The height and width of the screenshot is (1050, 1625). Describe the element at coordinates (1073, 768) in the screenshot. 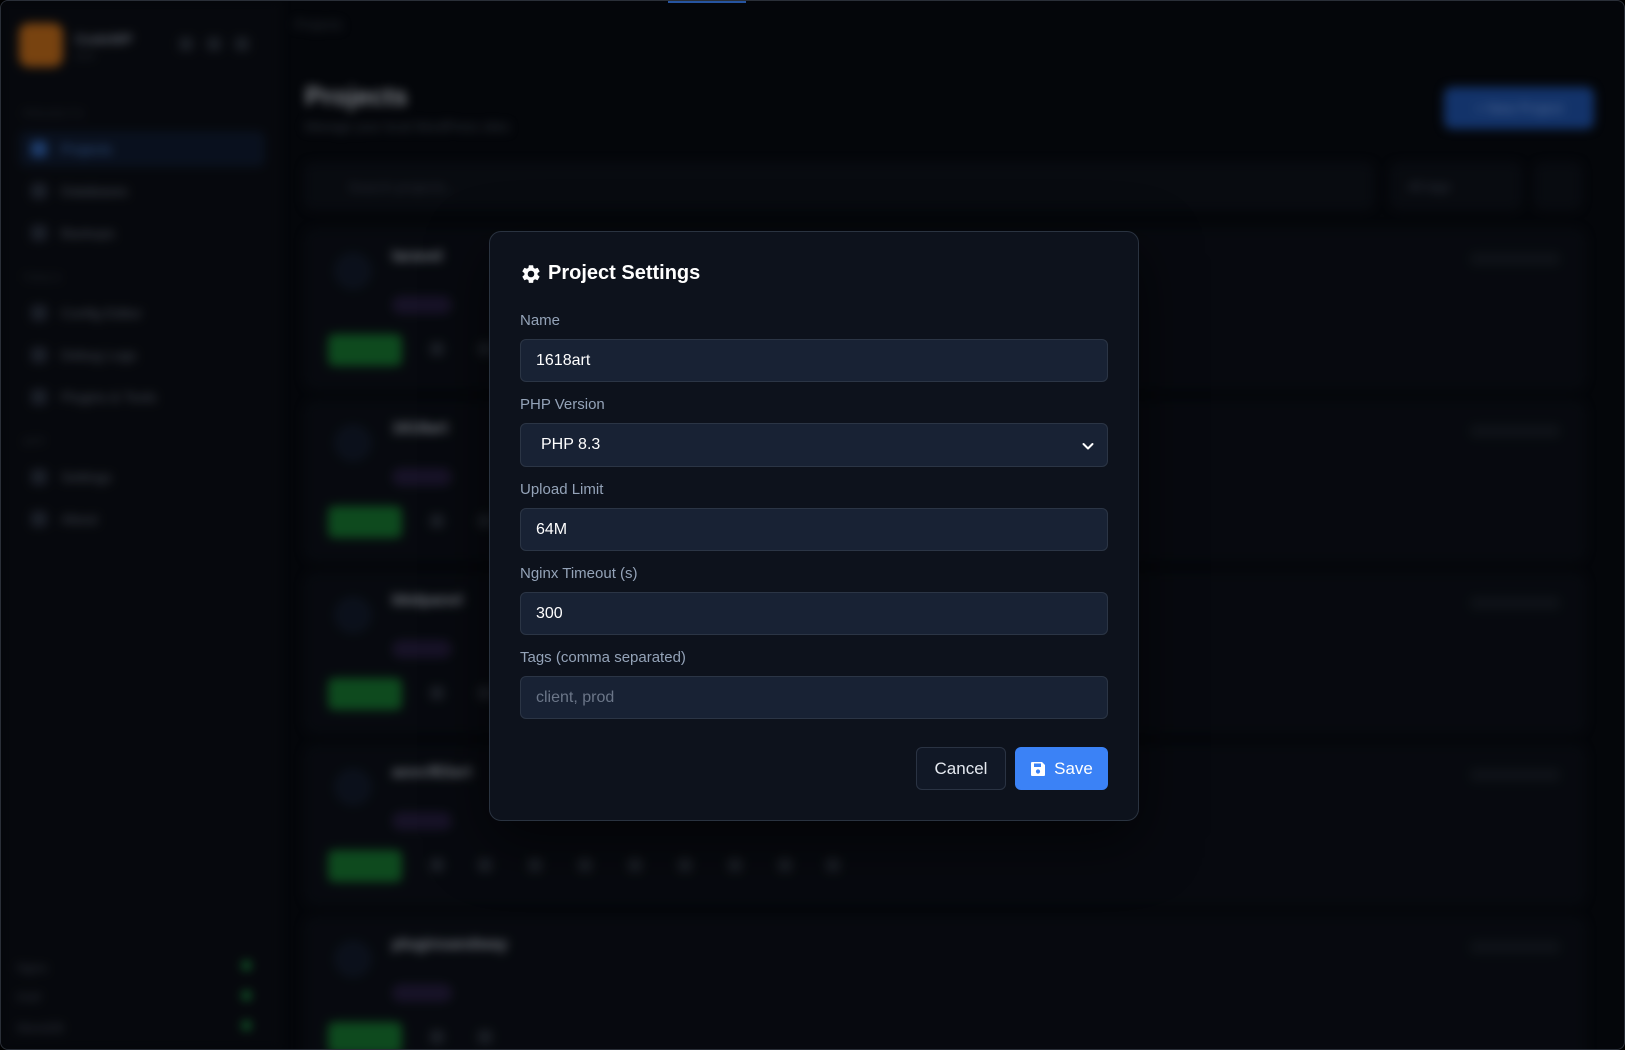

I see `save-label: Save` at that location.